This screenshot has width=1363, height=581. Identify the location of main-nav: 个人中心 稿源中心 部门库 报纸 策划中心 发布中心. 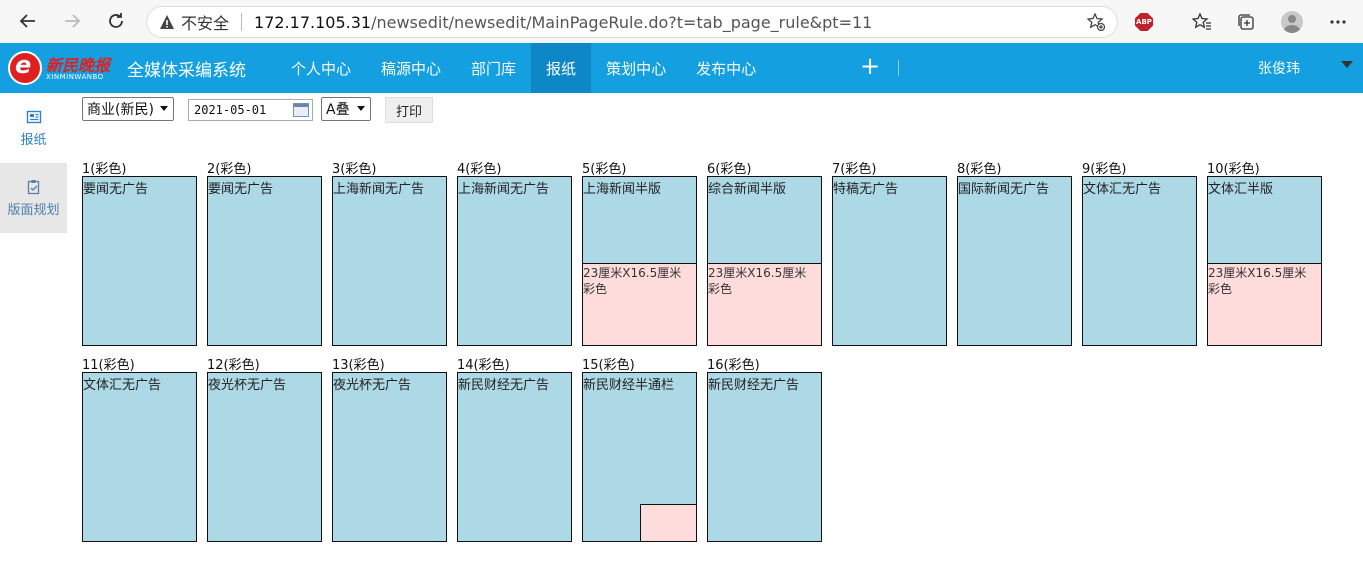
(523, 68).